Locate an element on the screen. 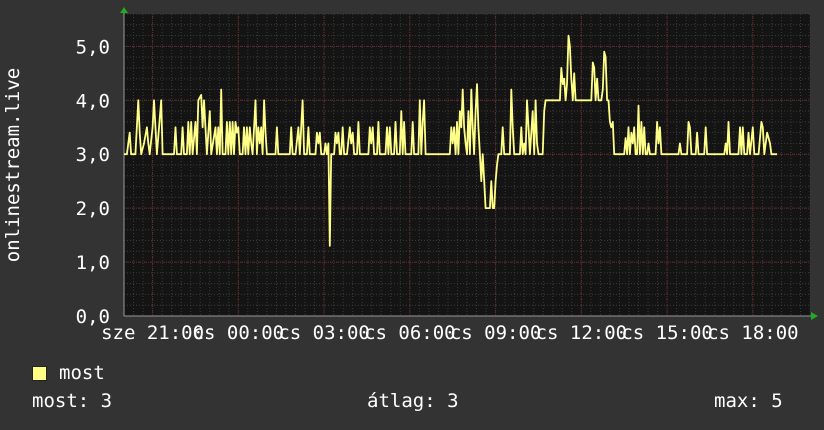 The height and width of the screenshot is (430, 824). x-tick-label: cs 15:00 is located at coordinates (667, 333).